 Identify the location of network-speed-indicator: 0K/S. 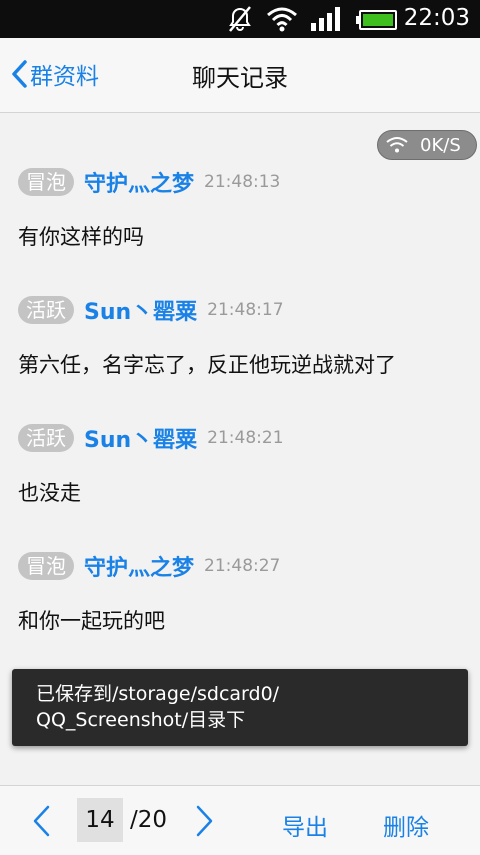
(427, 145).